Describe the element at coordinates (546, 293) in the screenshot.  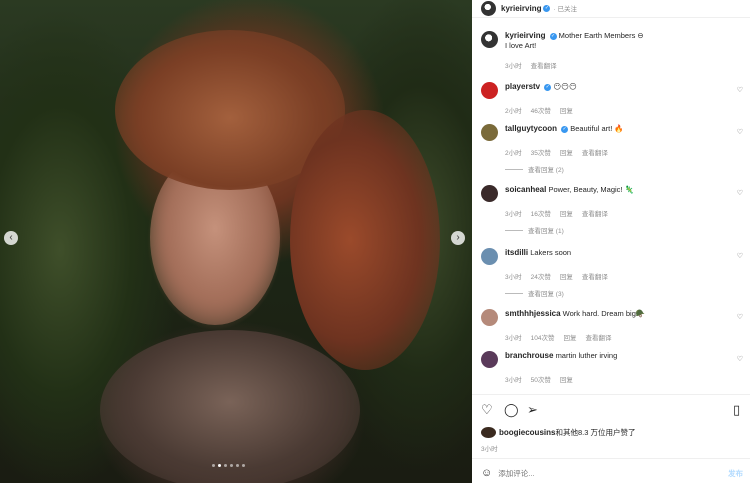
I see `view-replies-label: 查看回复 (3)` at that location.